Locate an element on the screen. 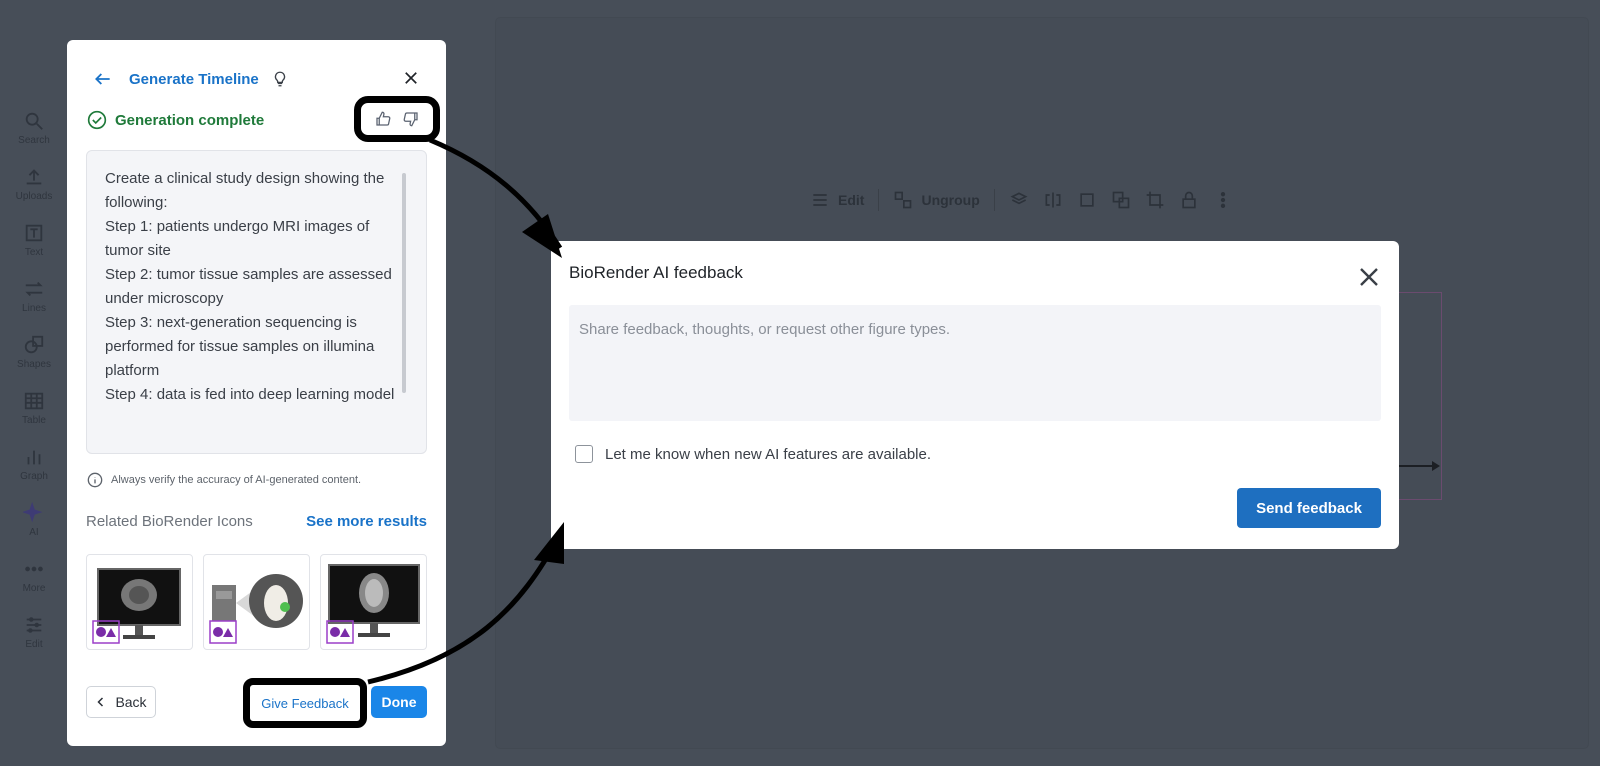  rail-item-label: Text is located at coordinates (34, 252).